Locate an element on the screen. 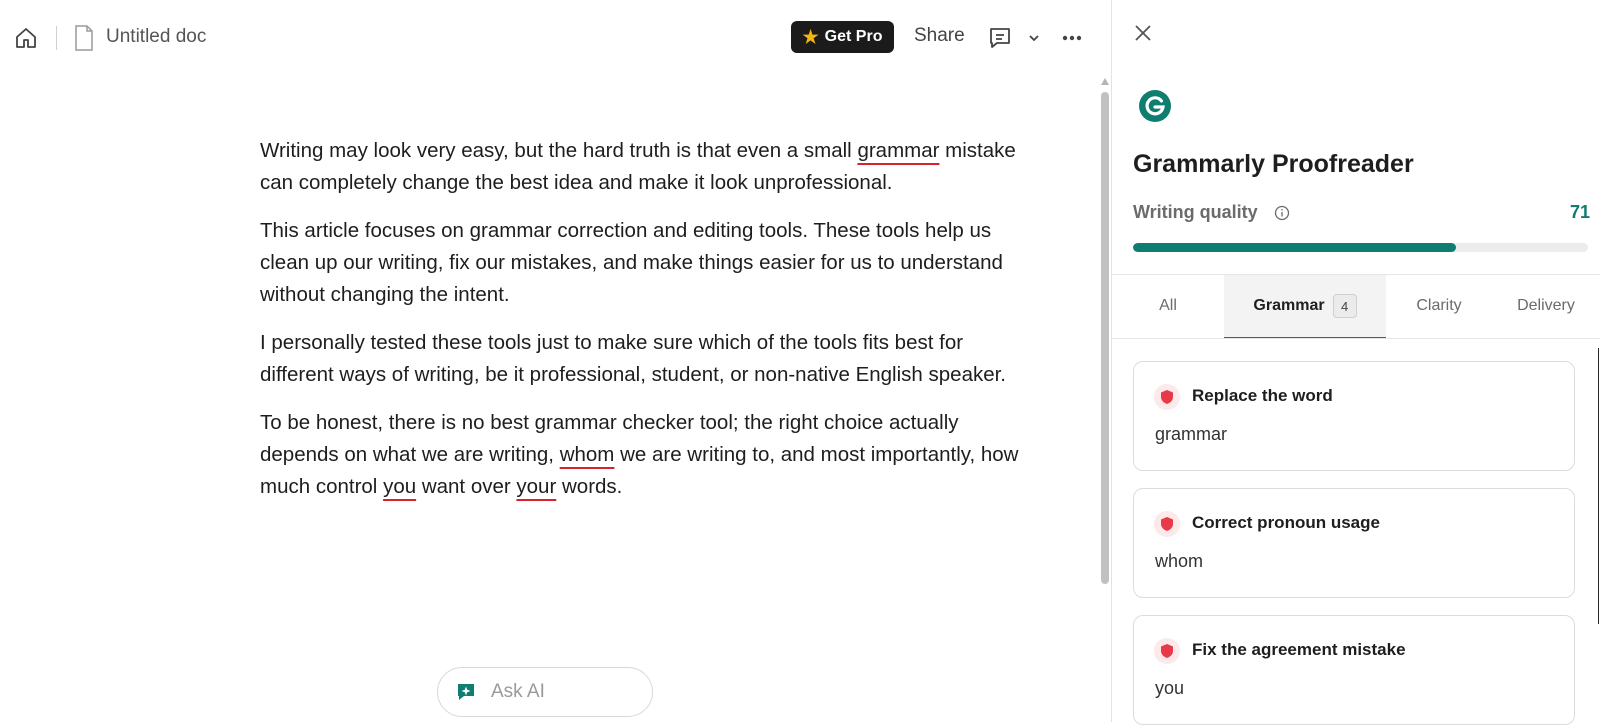  get-pro-button: ★ Get Pro is located at coordinates (842, 37).